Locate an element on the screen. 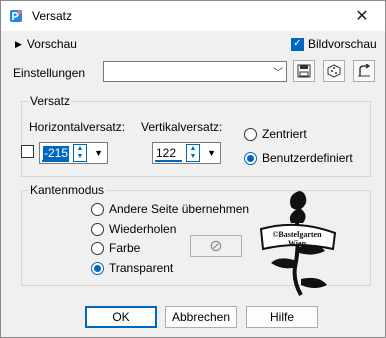  cancel-label: Abbrechen is located at coordinates (201, 317).